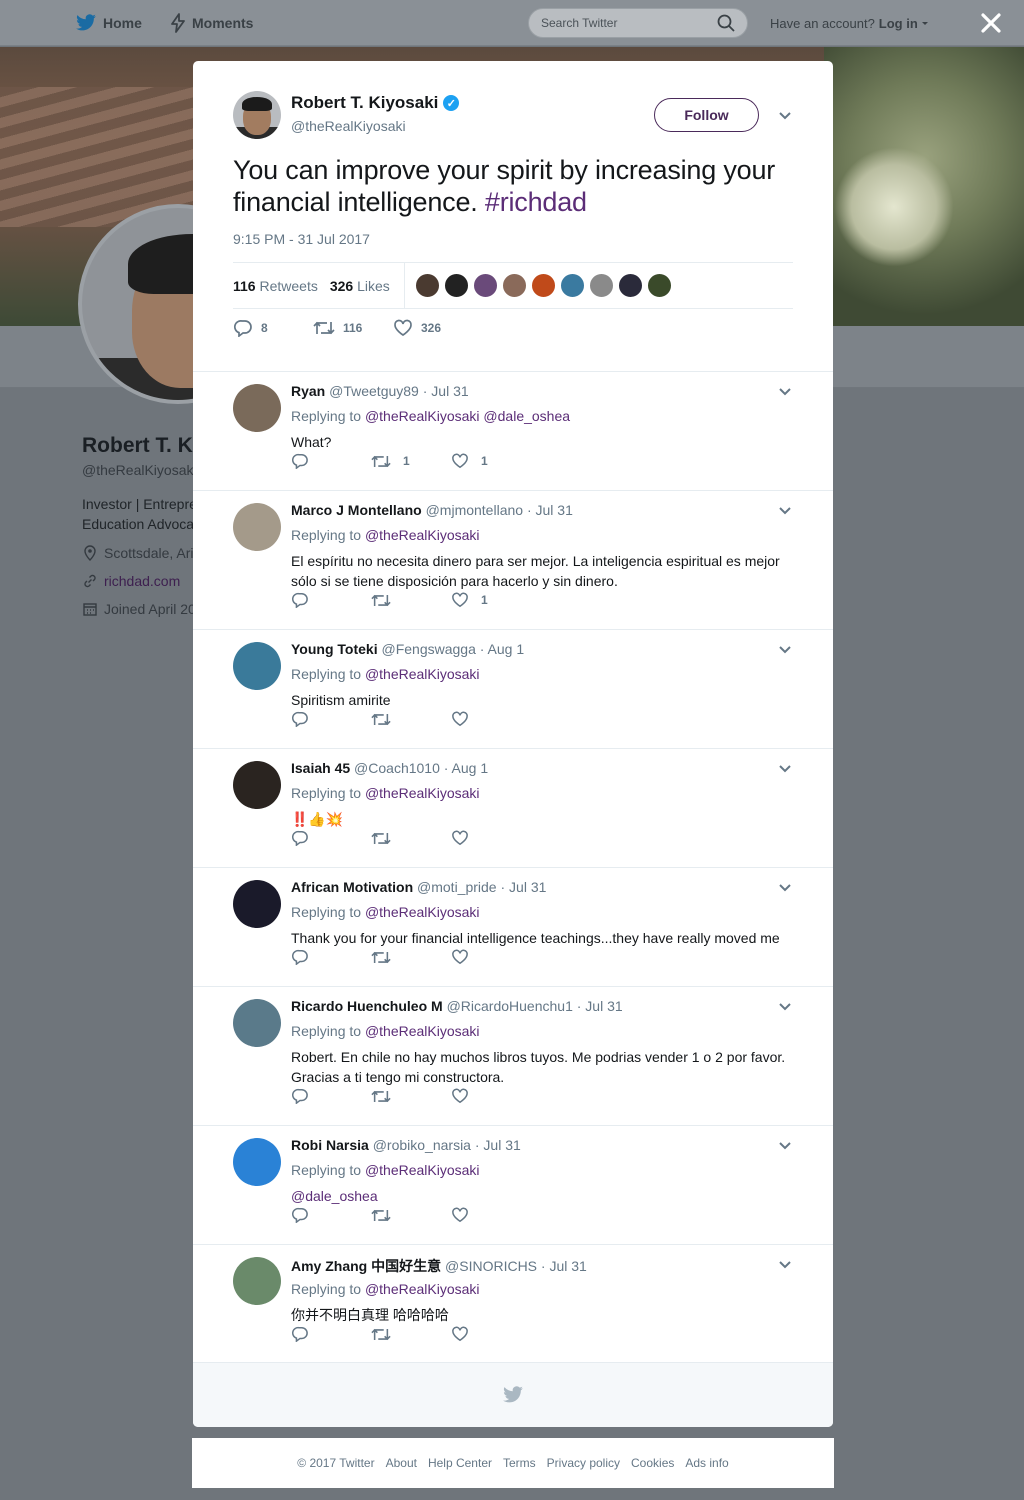 This screenshot has width=1024, height=1500. Describe the element at coordinates (474, 510) in the screenshot. I see `reply-author-handle: @mjmontellano` at that location.